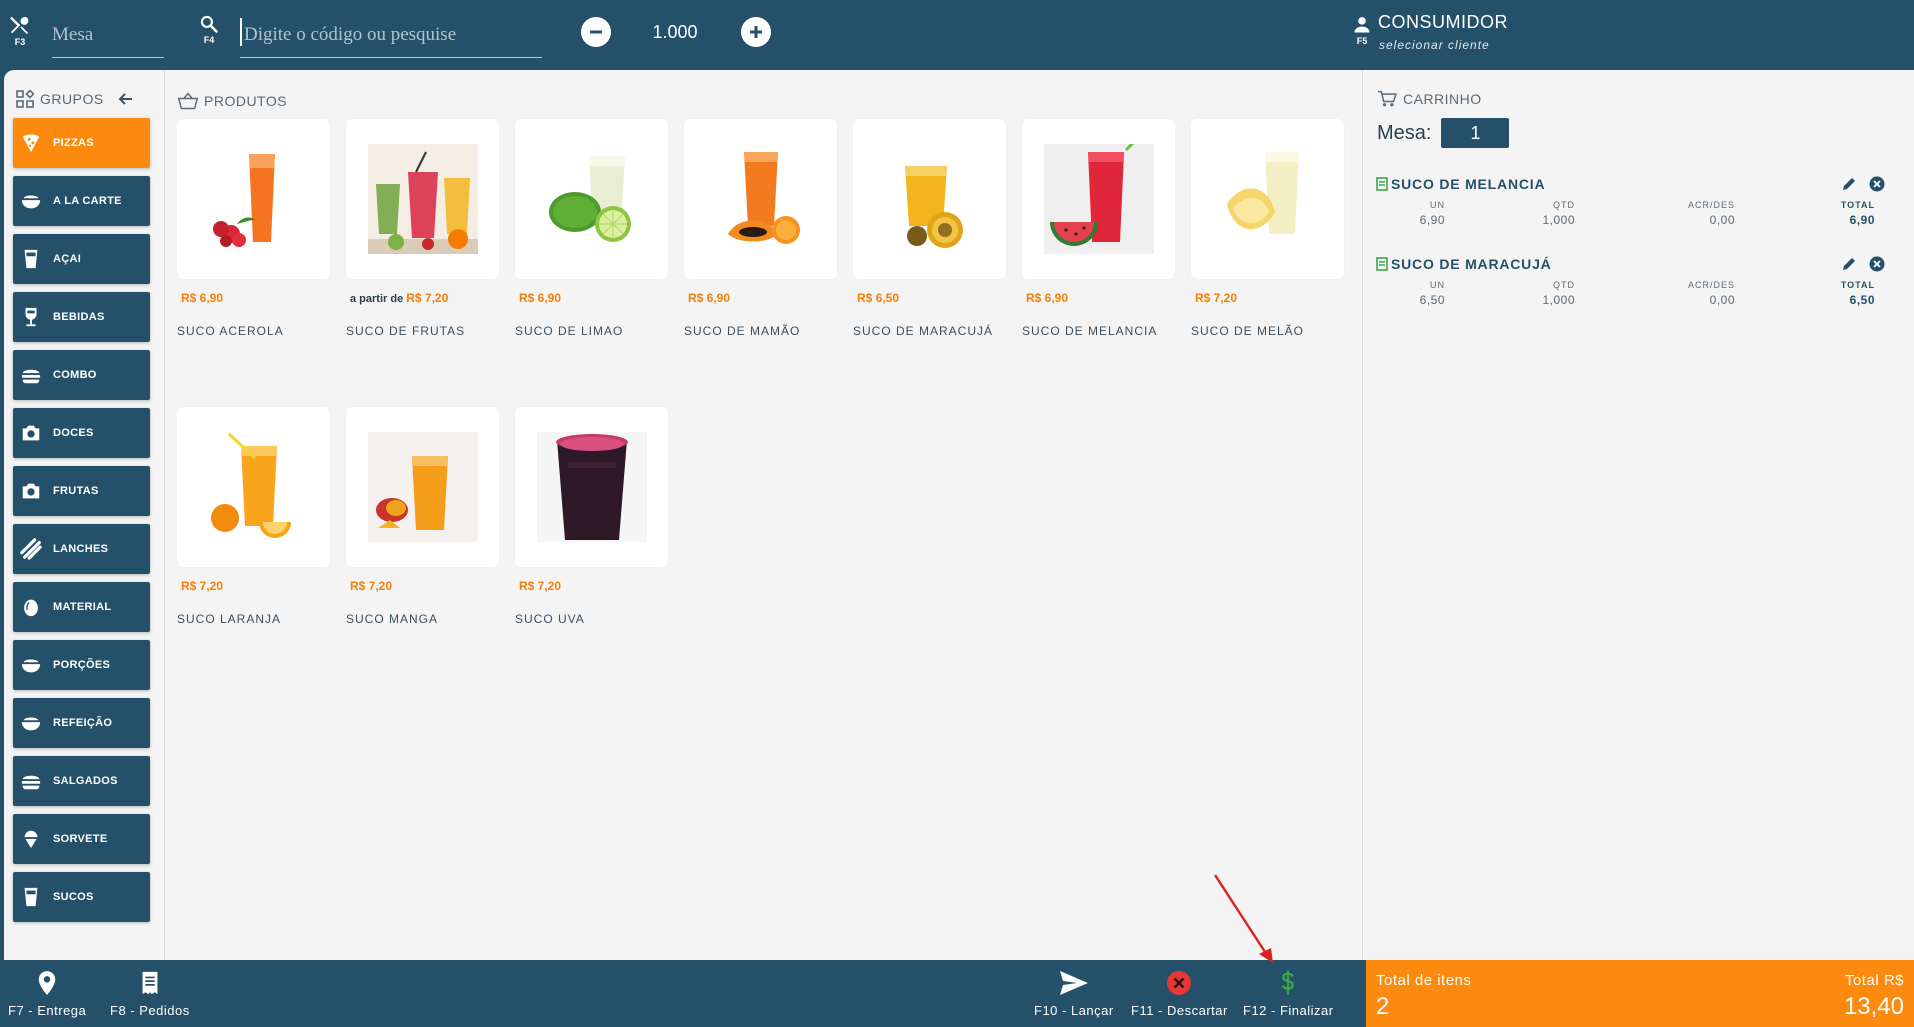 The width and height of the screenshot is (1914, 1027). Describe the element at coordinates (81, 781) in the screenshot. I see `group-salgados: SALGADOS` at that location.